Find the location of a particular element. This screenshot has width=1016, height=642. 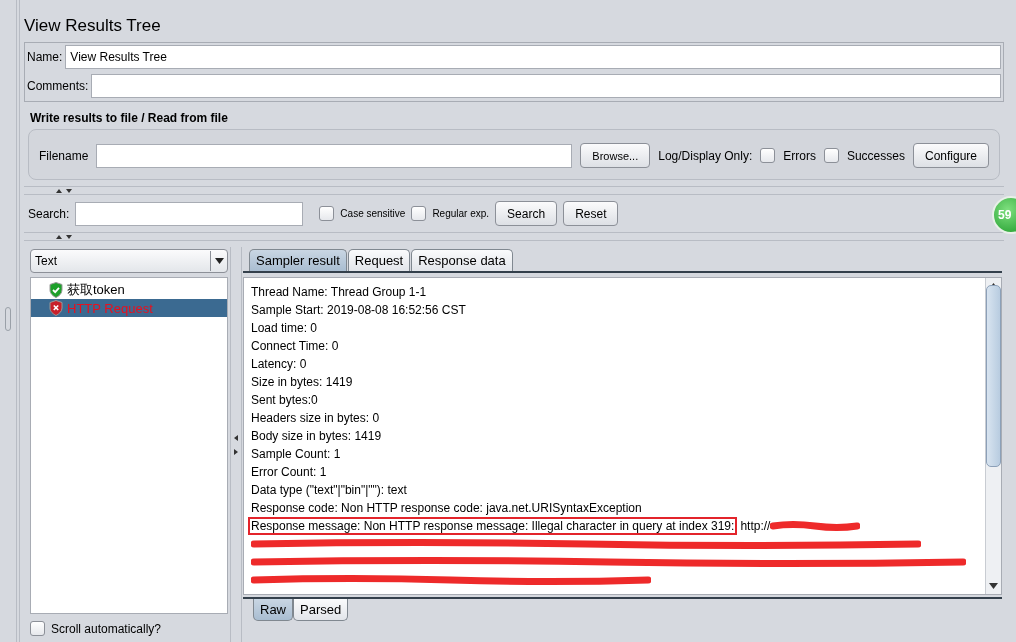

scroll-label: Scroll automatically? is located at coordinates (106, 628).